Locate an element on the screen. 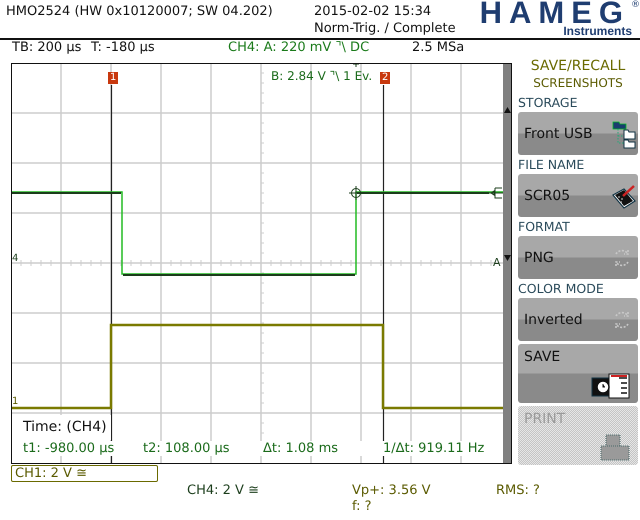 The width and height of the screenshot is (640, 520). channel-scale: CH4: 2 V ≅ is located at coordinates (223, 491).